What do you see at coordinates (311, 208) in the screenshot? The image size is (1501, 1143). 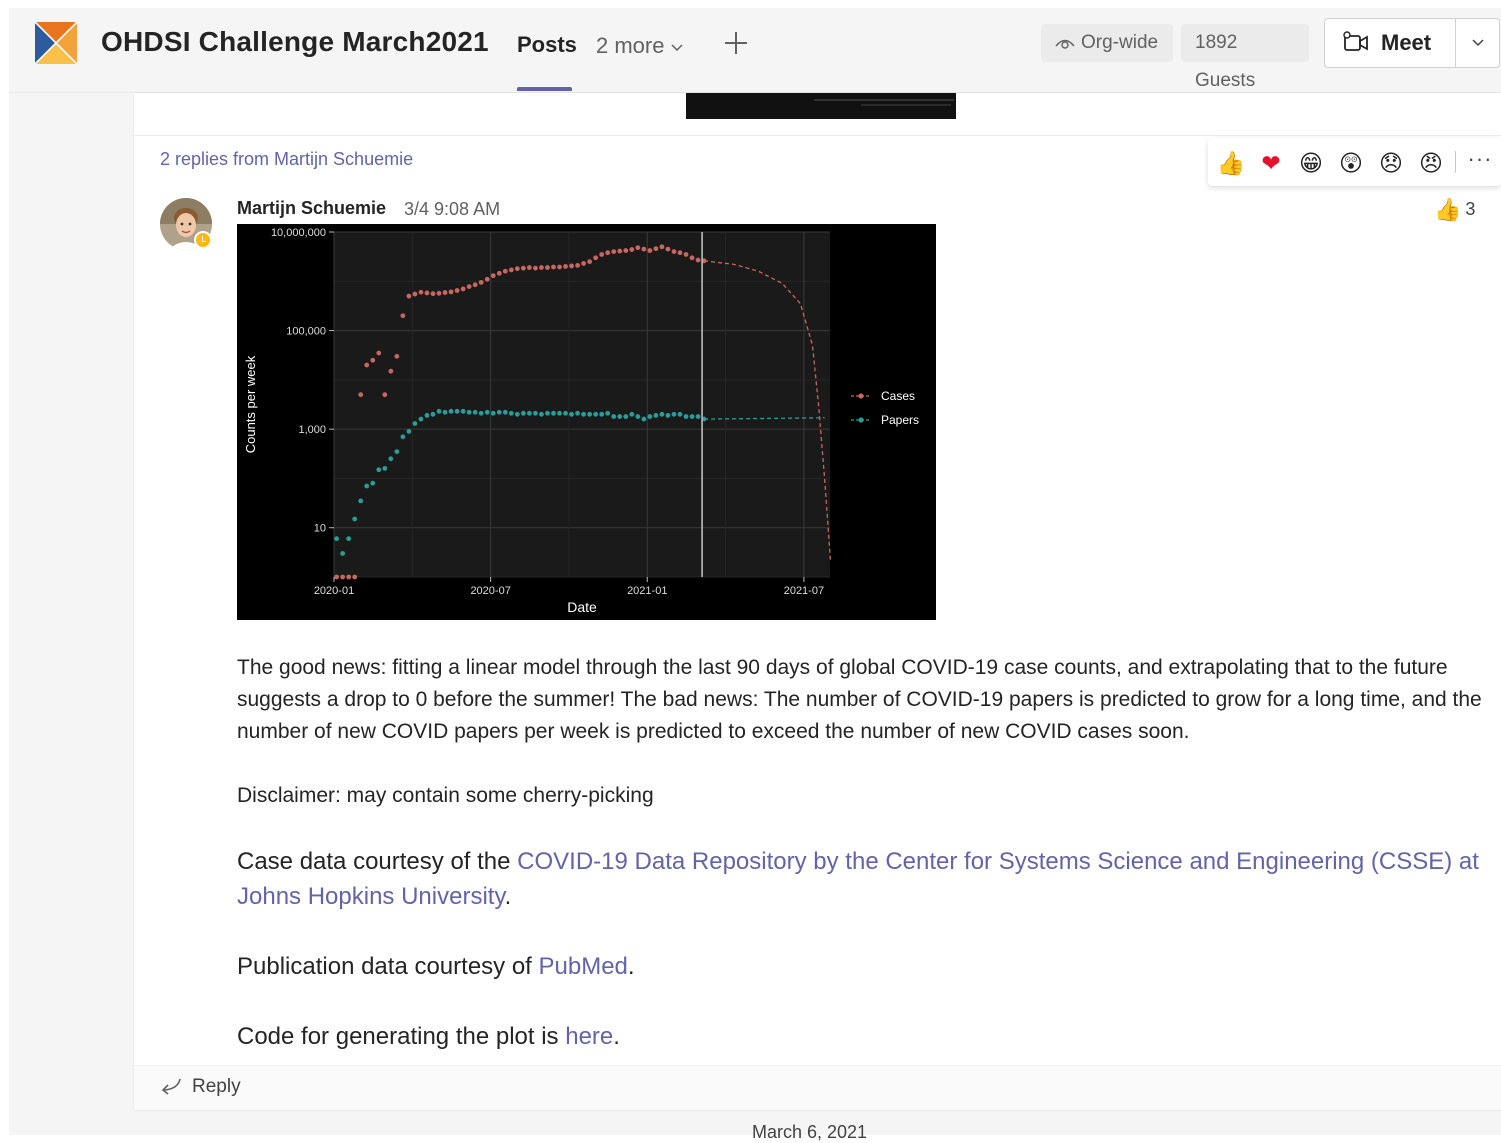 I see `message-author: Martijn Schuemie` at bounding box center [311, 208].